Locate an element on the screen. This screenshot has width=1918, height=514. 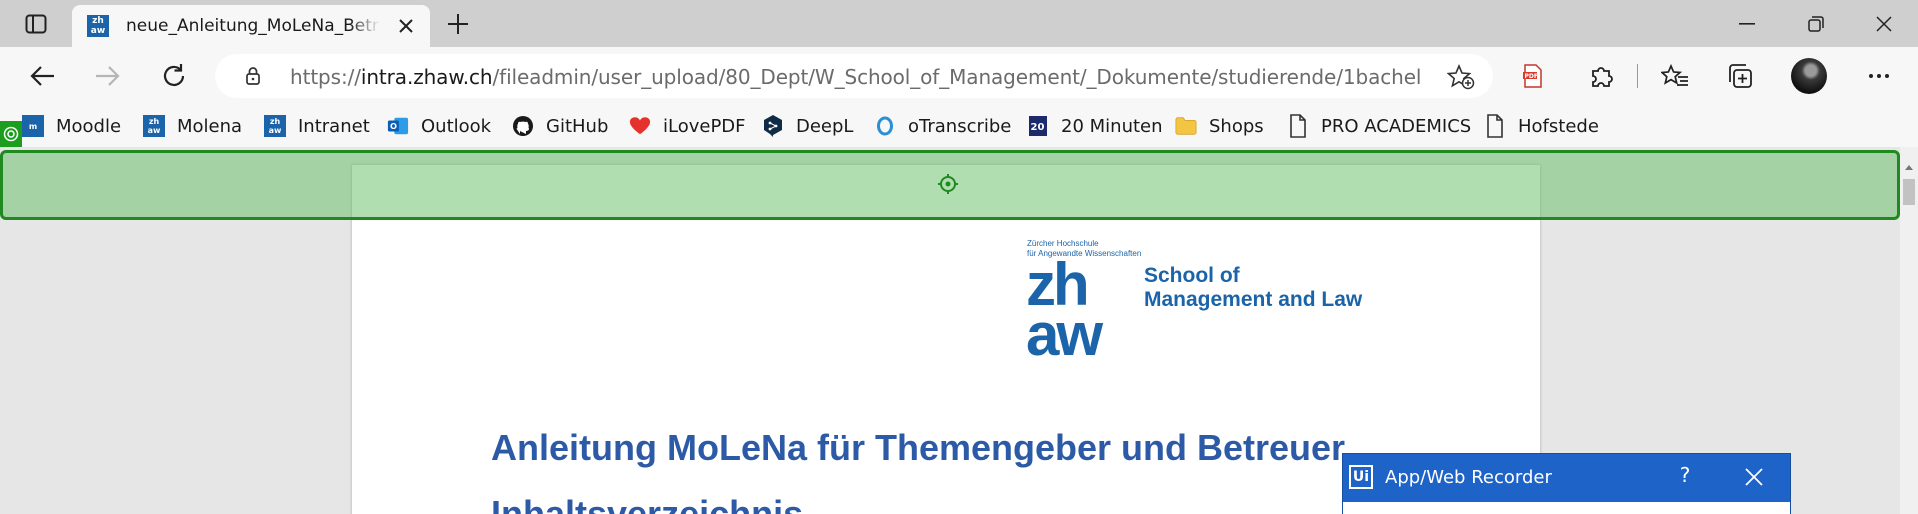
url-scheme: https:// is located at coordinates (325, 77).